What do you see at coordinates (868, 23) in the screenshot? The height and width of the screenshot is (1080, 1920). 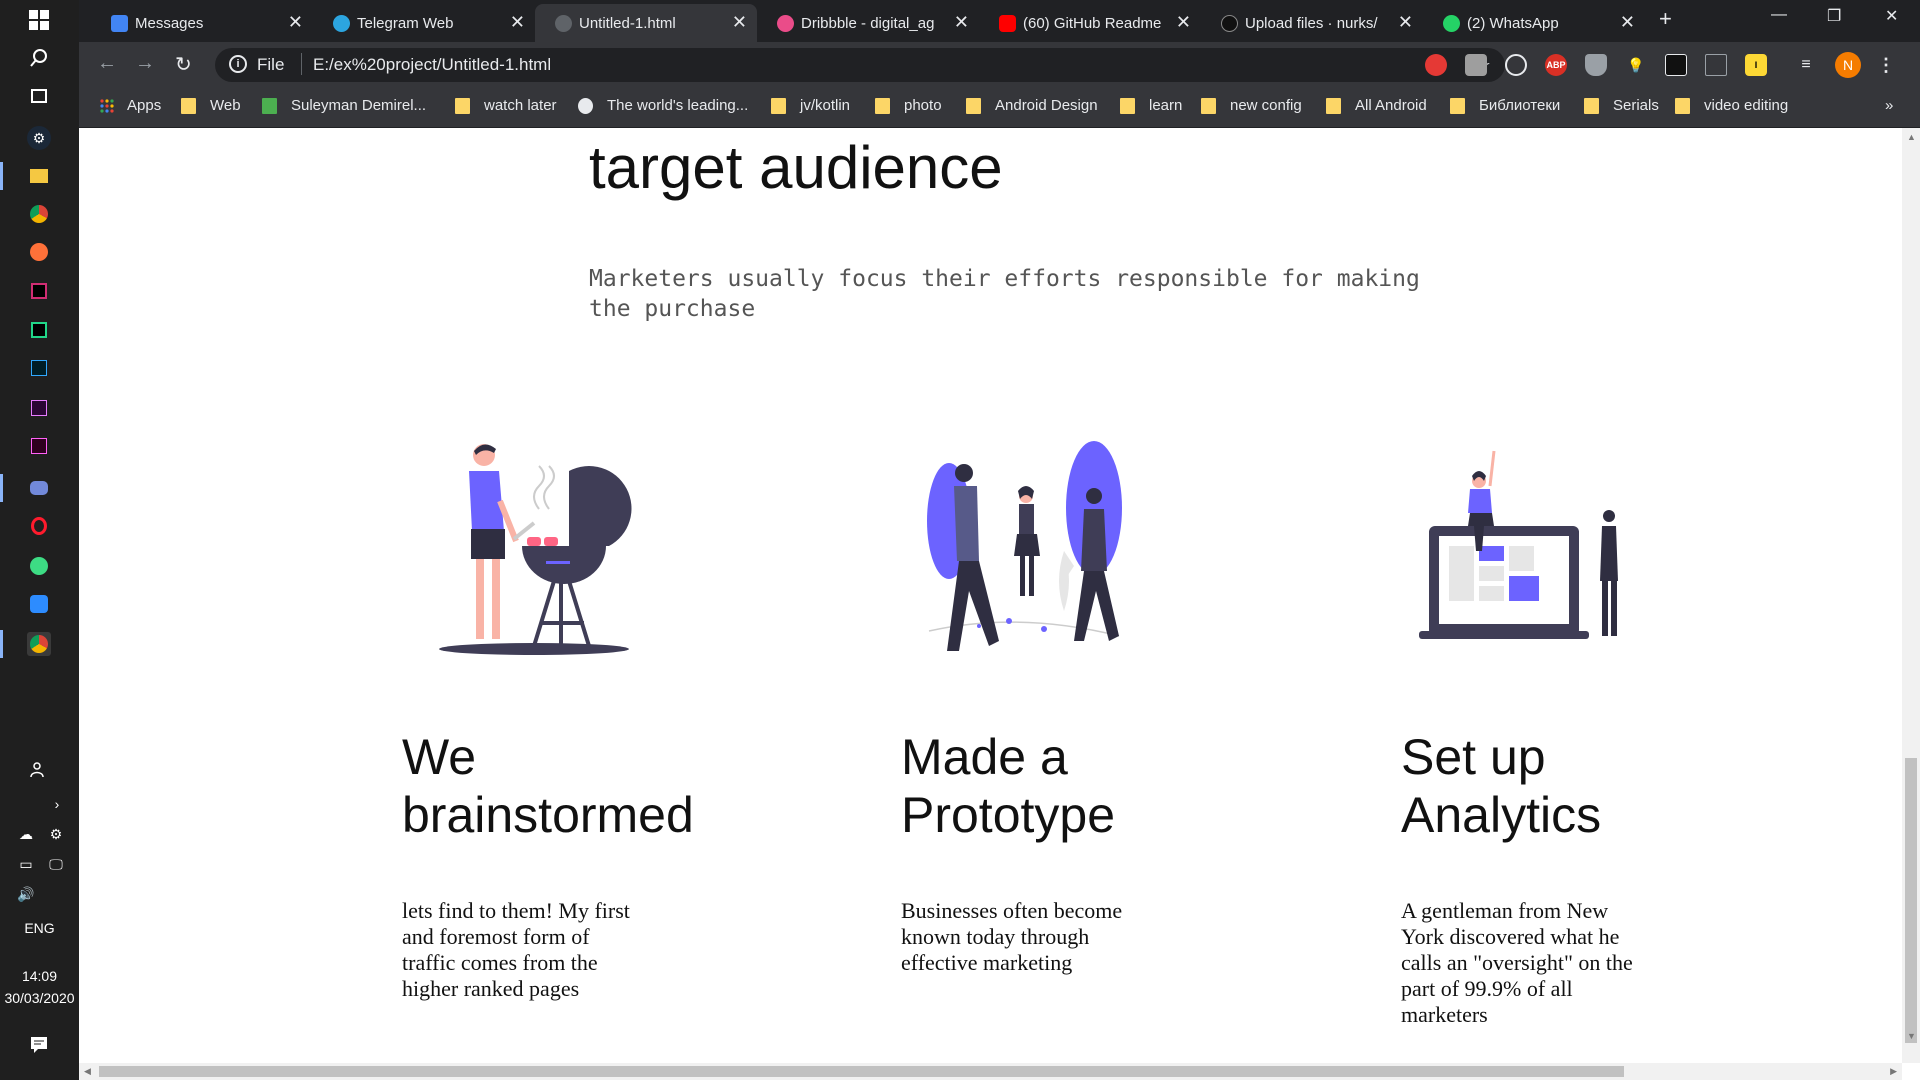 I see `tab-dribbble: Dribbble - digital_ag ✕` at bounding box center [868, 23].